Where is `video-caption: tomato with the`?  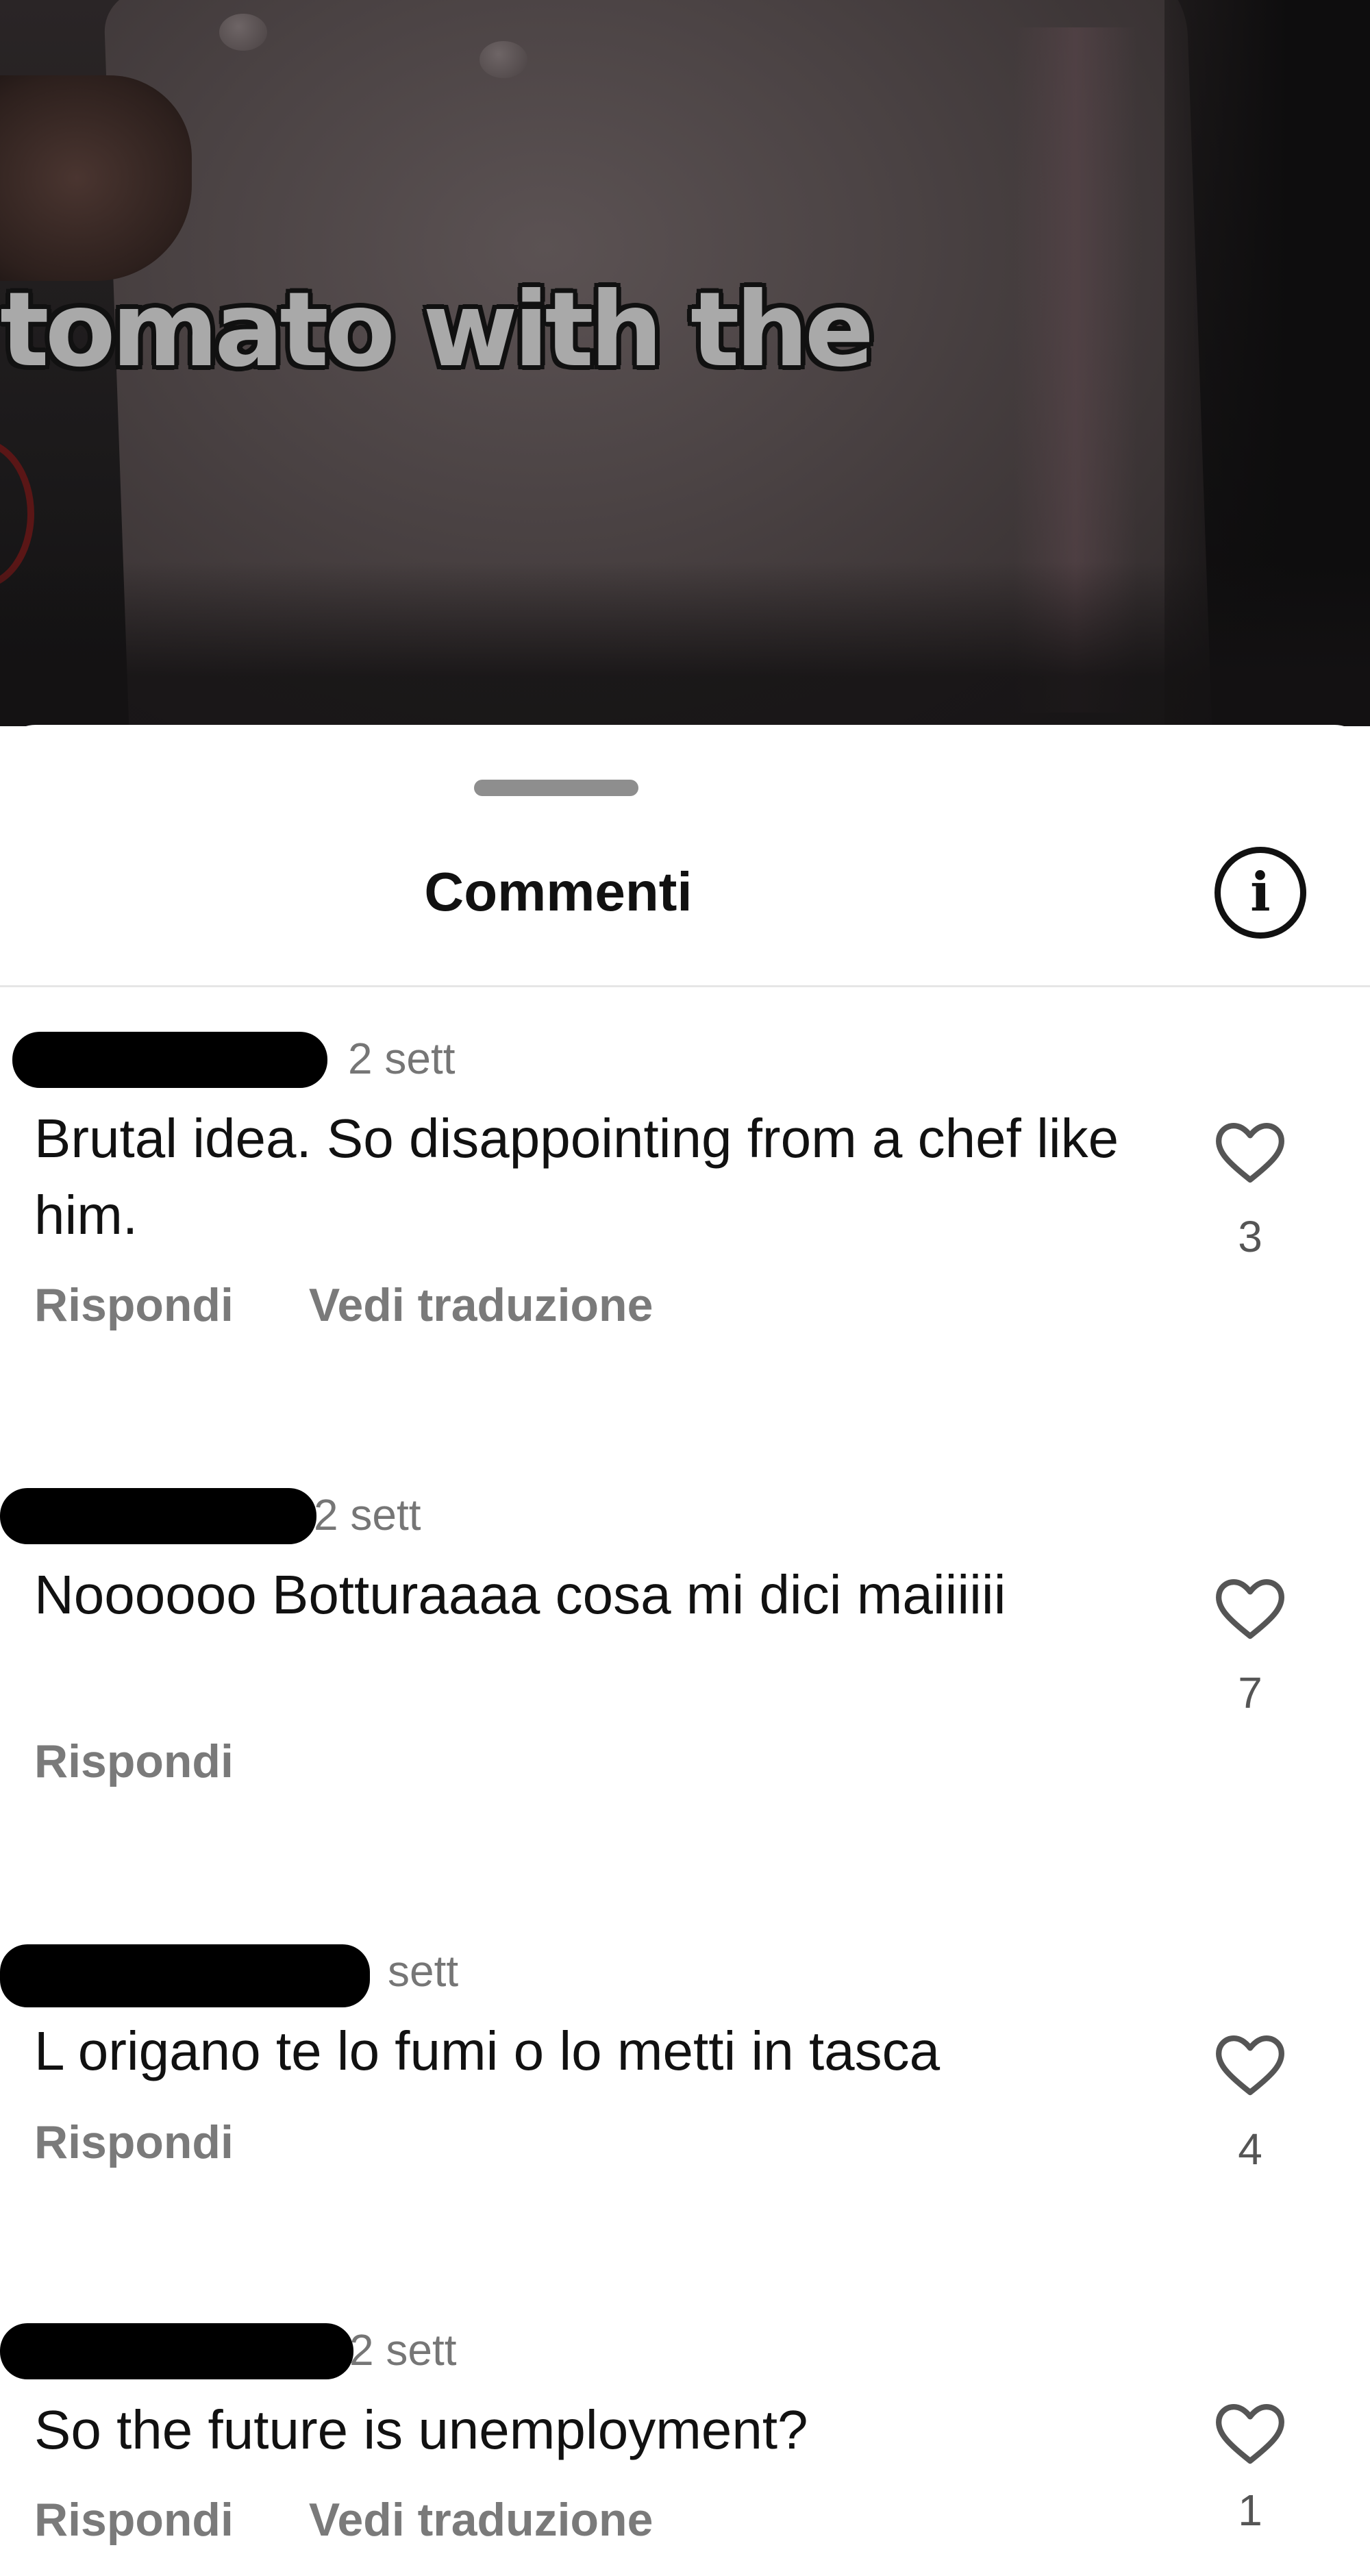
video-caption: tomato with the is located at coordinates (437, 330).